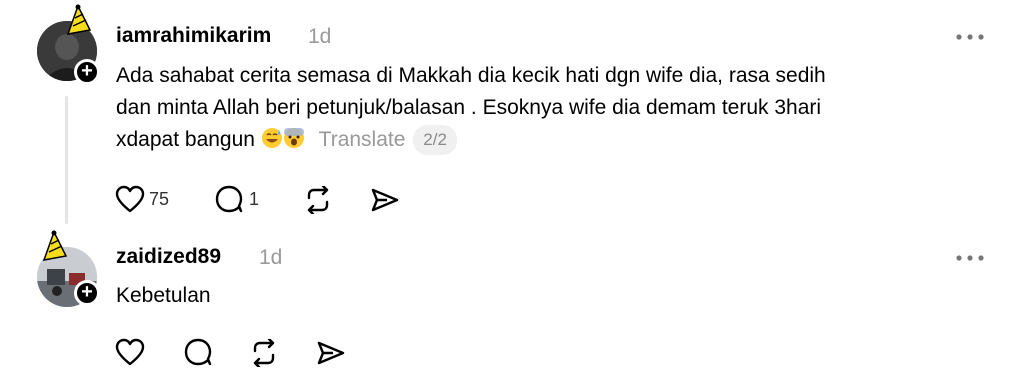 The width and height of the screenshot is (1024, 390). Describe the element at coordinates (193, 36) in the screenshot. I see `username: iamrahimikarim` at that location.